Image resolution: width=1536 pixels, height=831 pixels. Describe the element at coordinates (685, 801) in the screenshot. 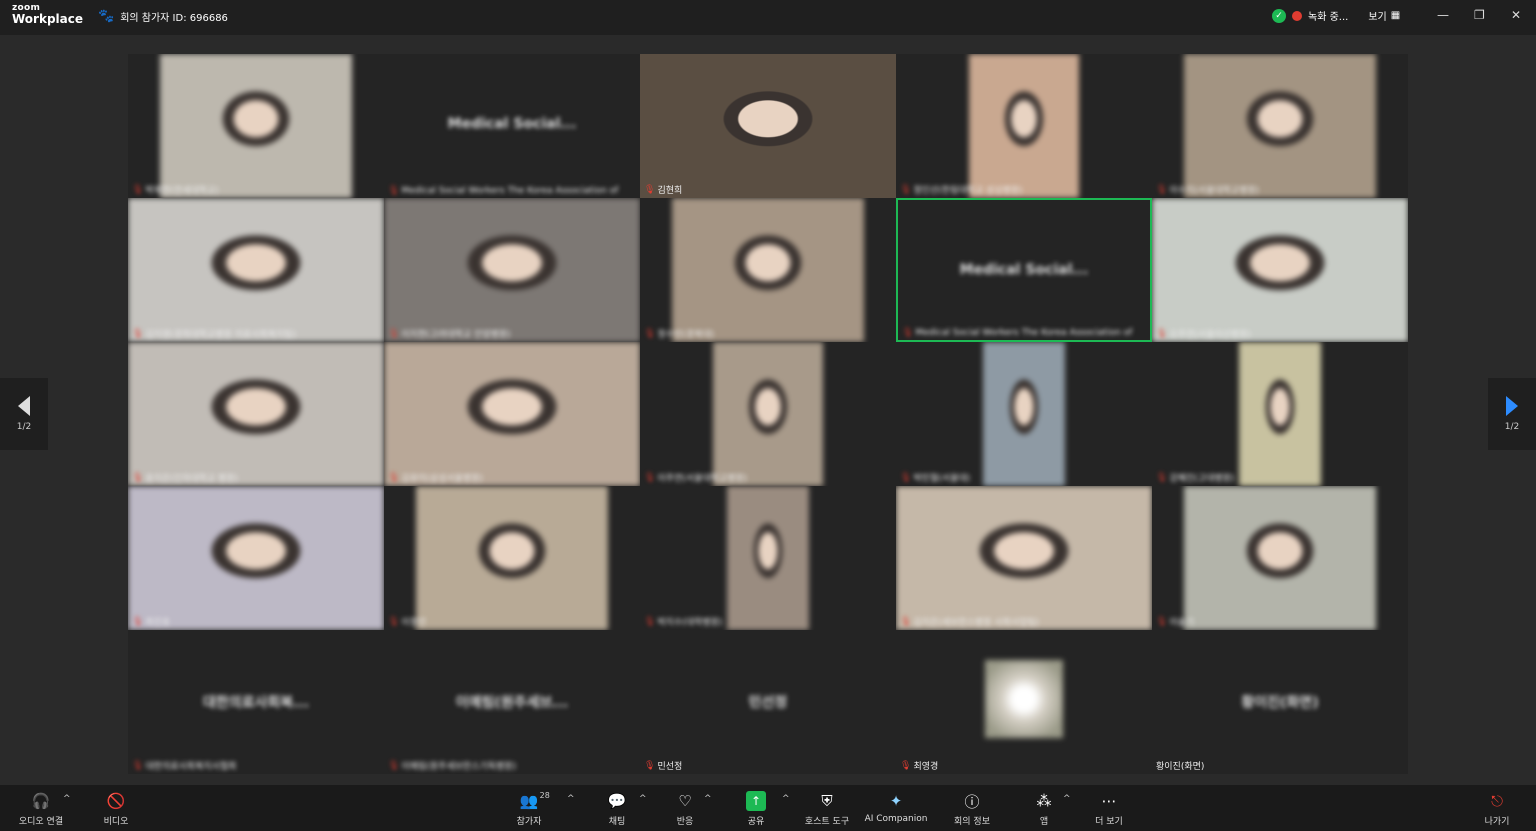

I see `heart-icon: ♡` at that location.